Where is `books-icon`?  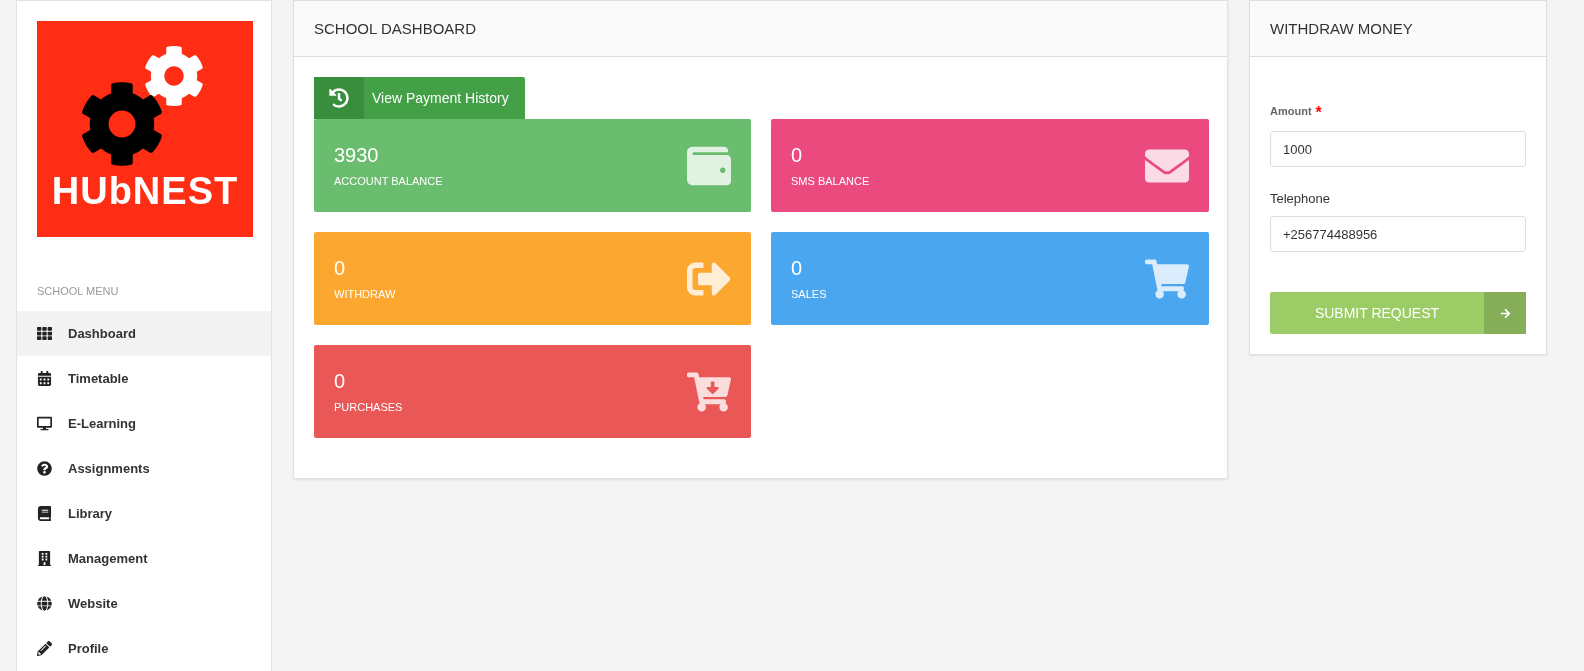 books-icon is located at coordinates (44, 513).